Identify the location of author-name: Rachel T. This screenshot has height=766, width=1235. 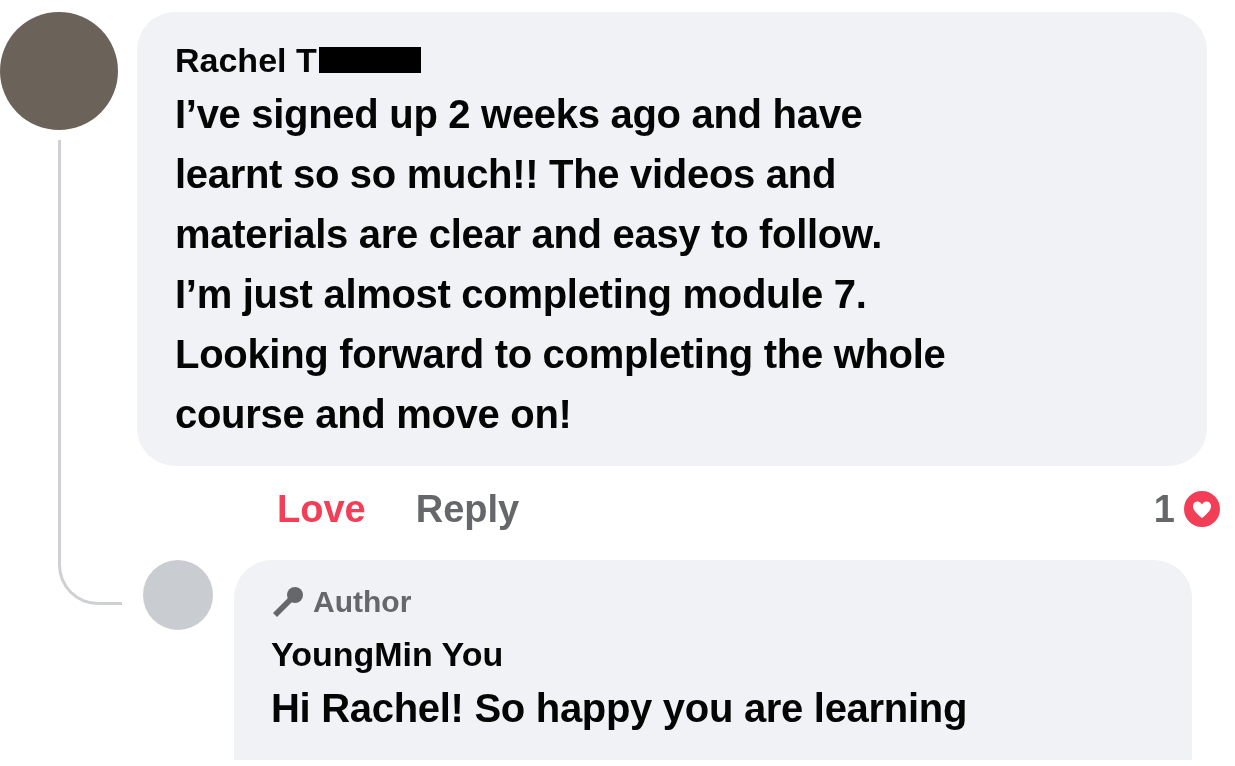
(246, 60).